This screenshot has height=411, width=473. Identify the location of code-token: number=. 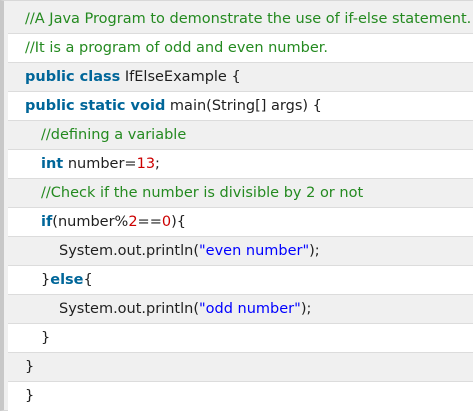
(100, 164).